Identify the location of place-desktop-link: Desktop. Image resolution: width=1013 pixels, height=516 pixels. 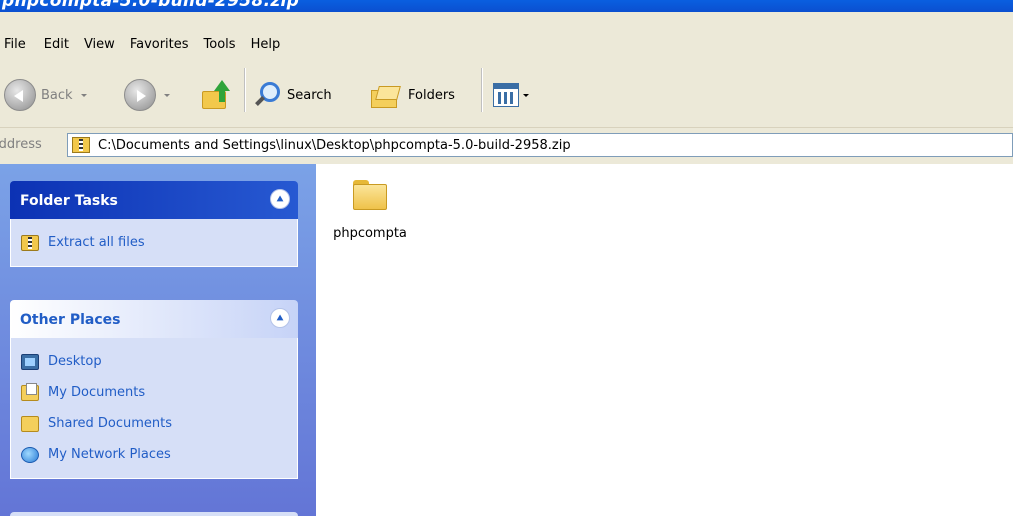
(159, 361).